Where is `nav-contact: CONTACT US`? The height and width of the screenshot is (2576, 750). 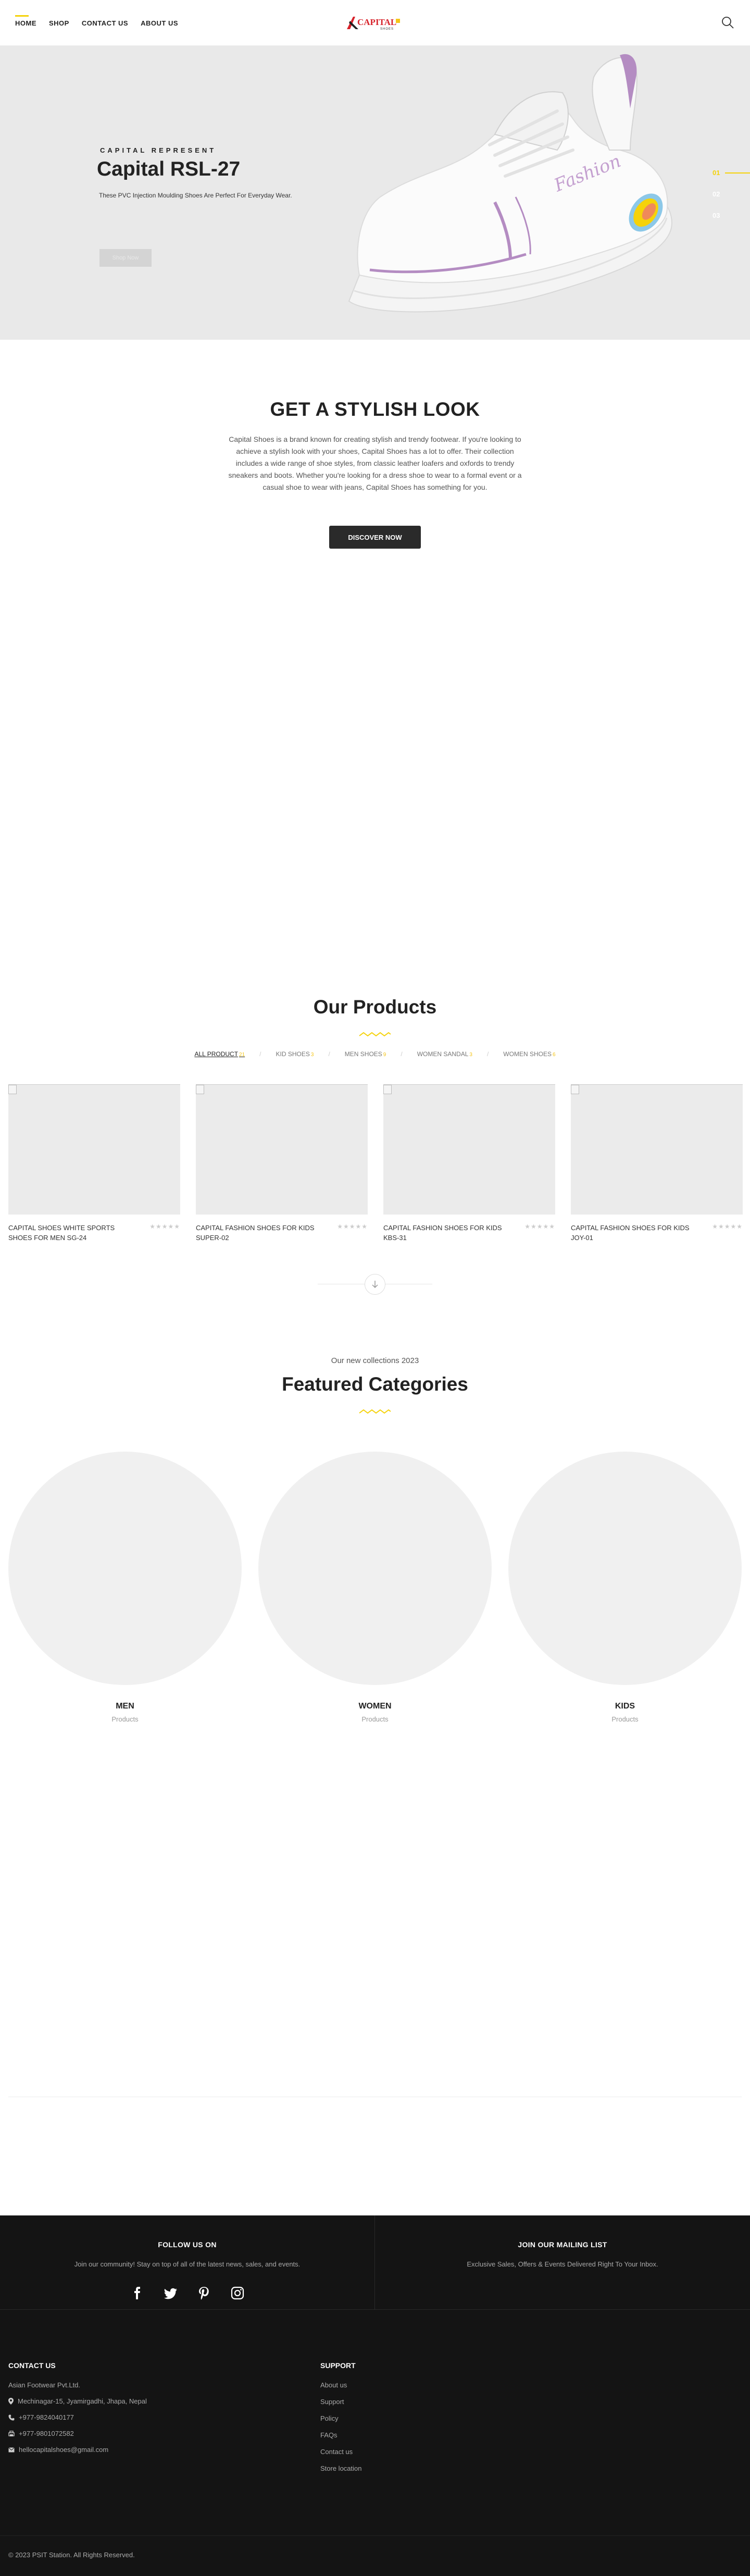 nav-contact: CONTACT US is located at coordinates (105, 24).